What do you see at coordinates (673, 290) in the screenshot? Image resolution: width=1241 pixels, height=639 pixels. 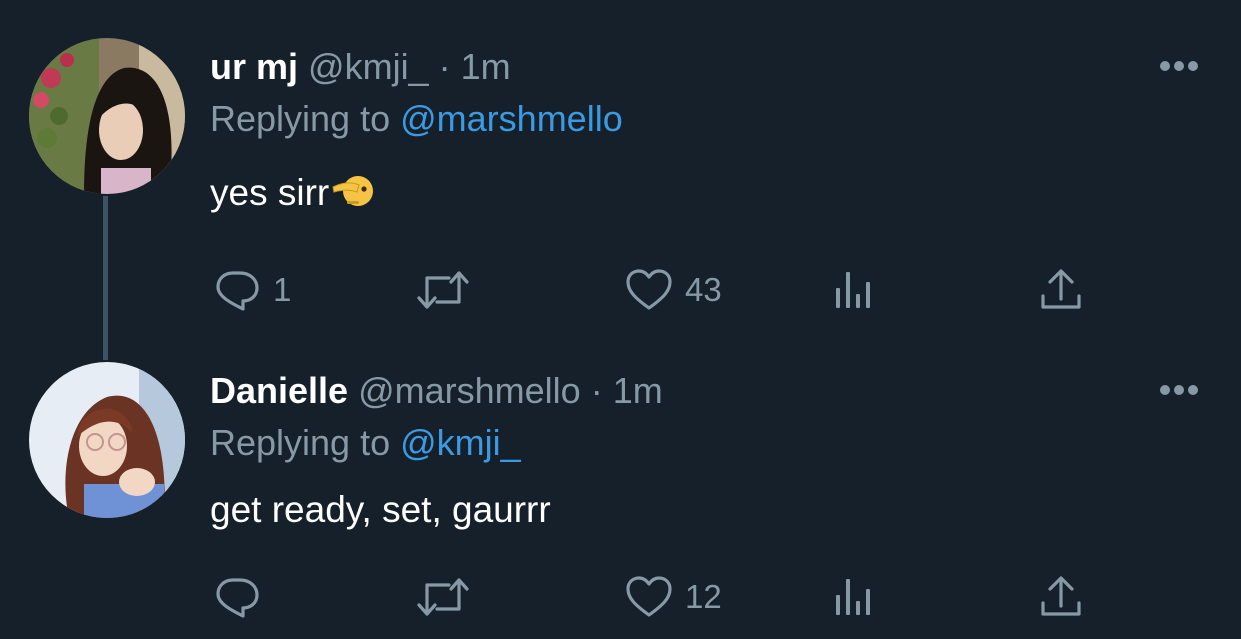 I see `like-button: 43` at bounding box center [673, 290].